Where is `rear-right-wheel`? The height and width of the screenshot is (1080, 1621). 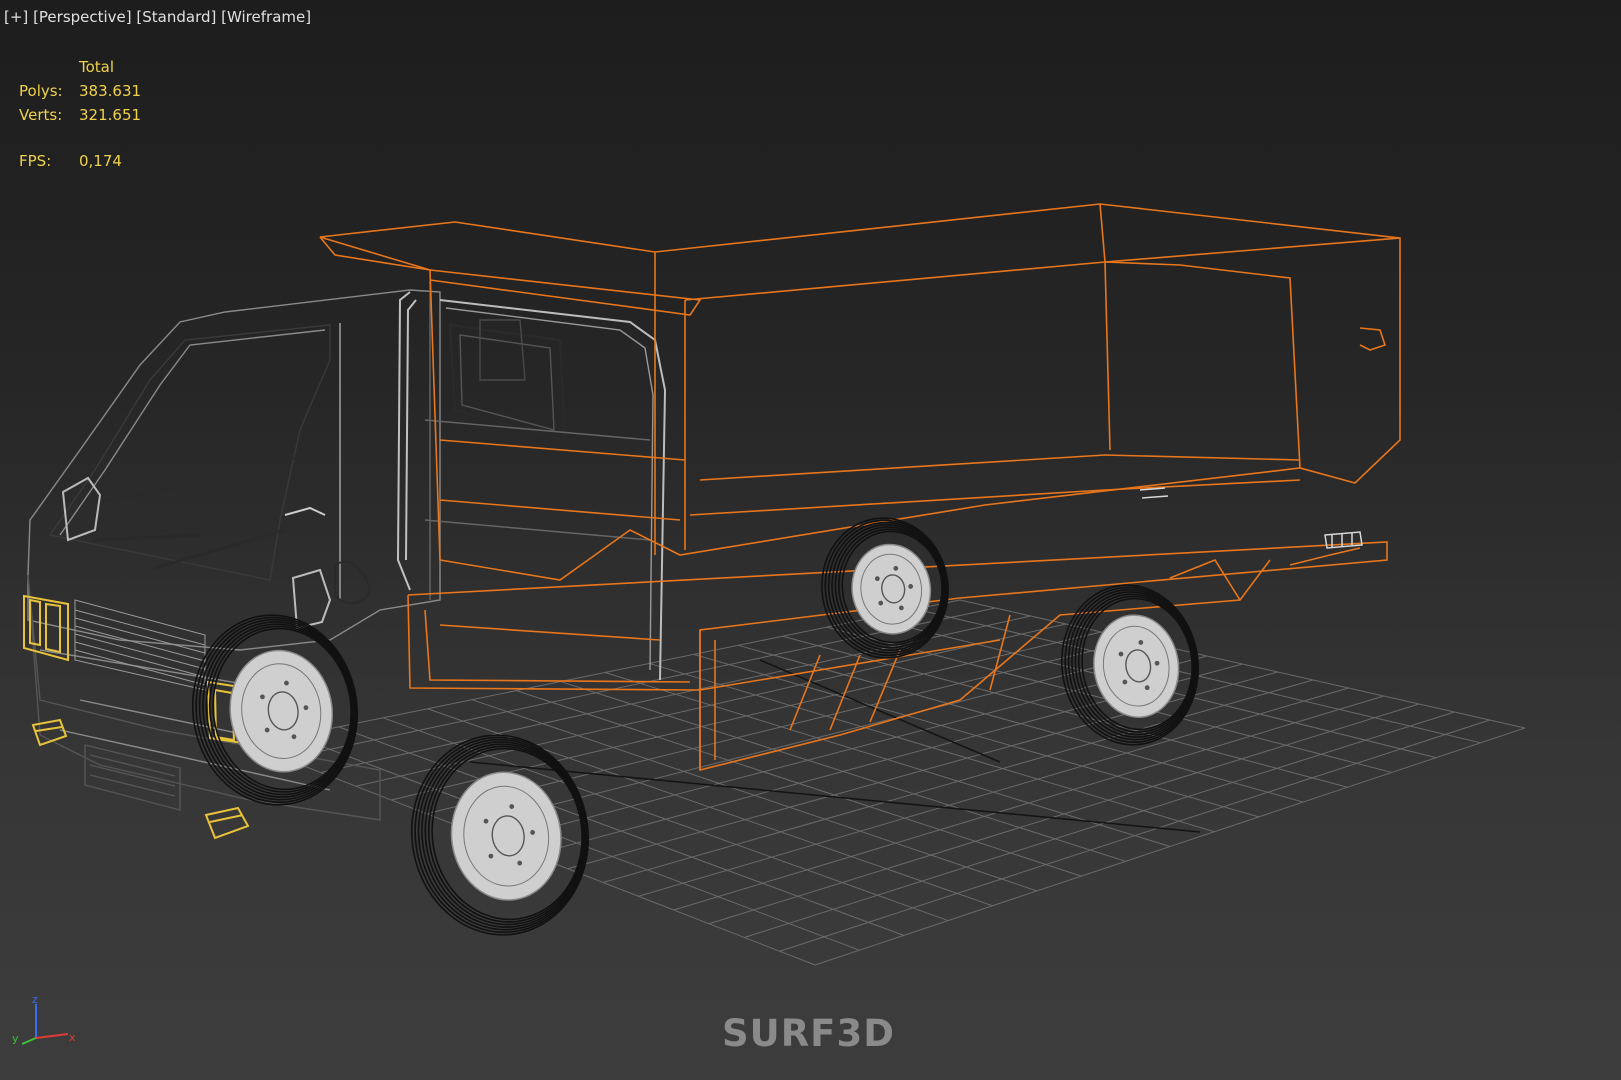
rear-right-wheel is located at coordinates (1130, 664).